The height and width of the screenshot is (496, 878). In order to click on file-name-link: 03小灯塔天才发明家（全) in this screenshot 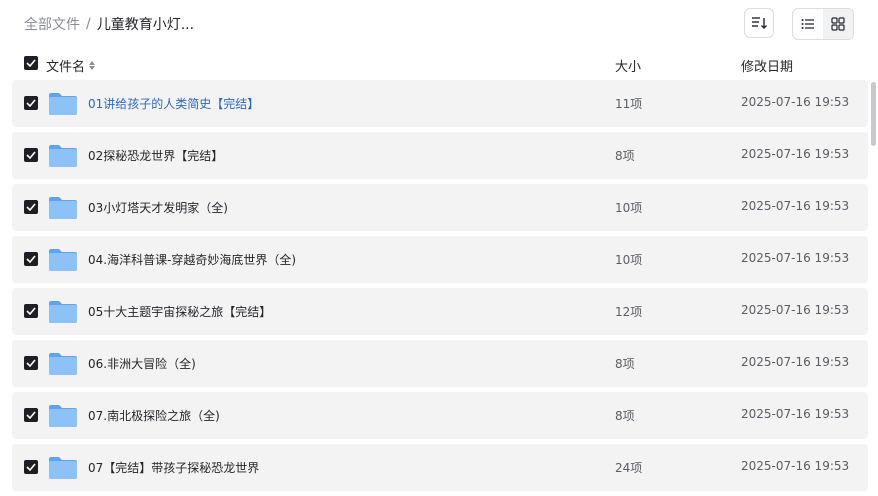, I will do `click(158, 207)`.